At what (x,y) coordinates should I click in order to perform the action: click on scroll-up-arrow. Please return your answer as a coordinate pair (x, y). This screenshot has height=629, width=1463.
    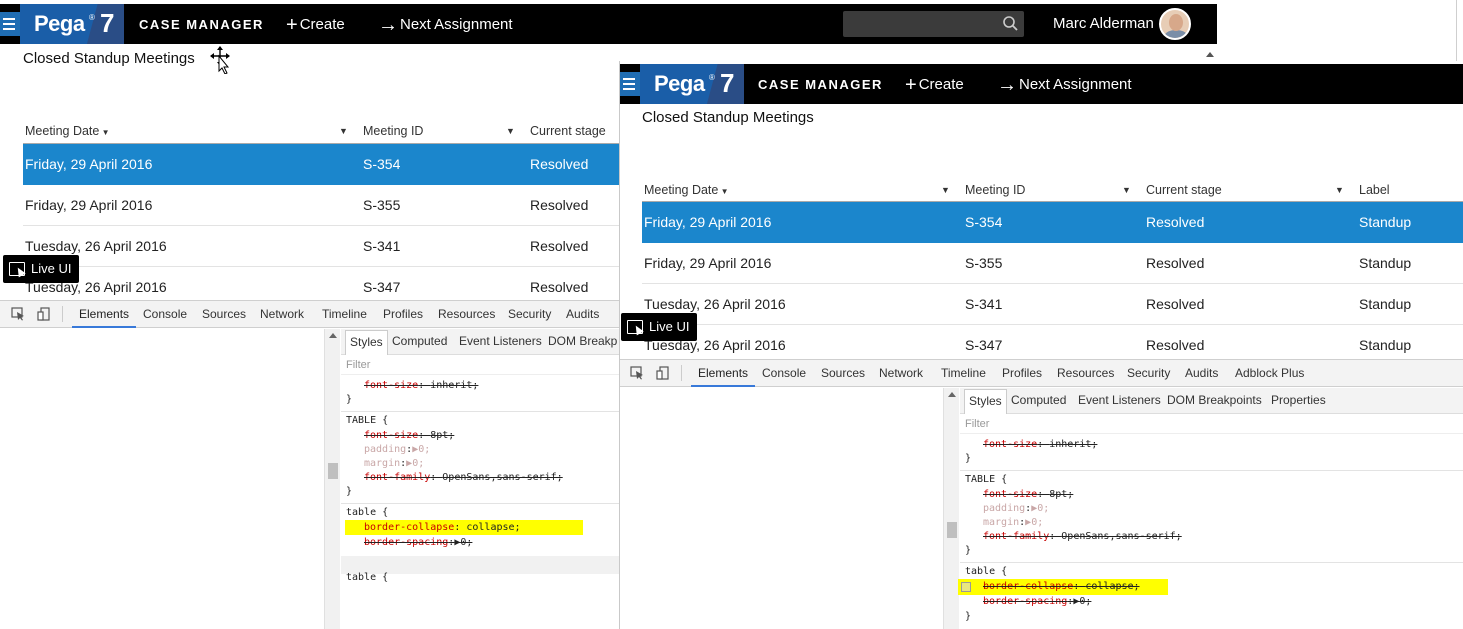
    Looking at the image, I should click on (1210, 54).